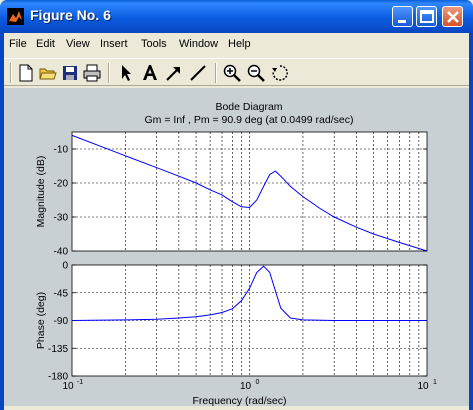  I want to click on toolbar, so click(236, 72).